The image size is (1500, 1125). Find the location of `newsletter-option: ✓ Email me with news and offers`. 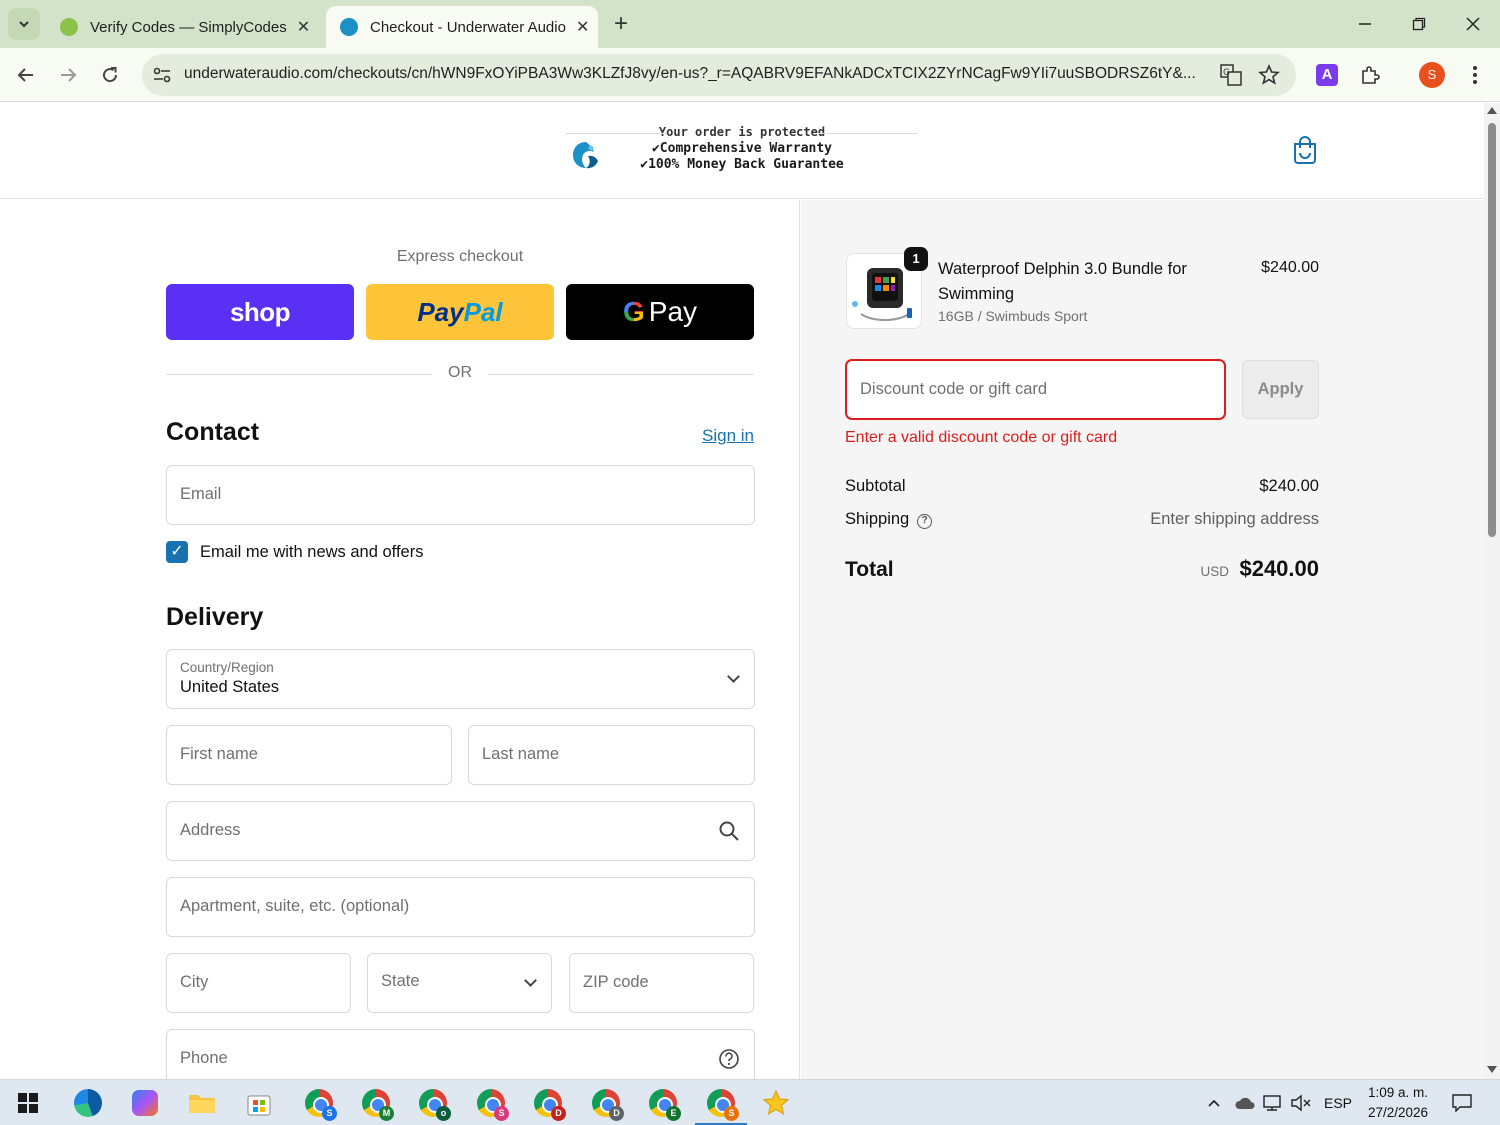

newsletter-option: ✓ Email me with news and offers is located at coordinates (294, 552).